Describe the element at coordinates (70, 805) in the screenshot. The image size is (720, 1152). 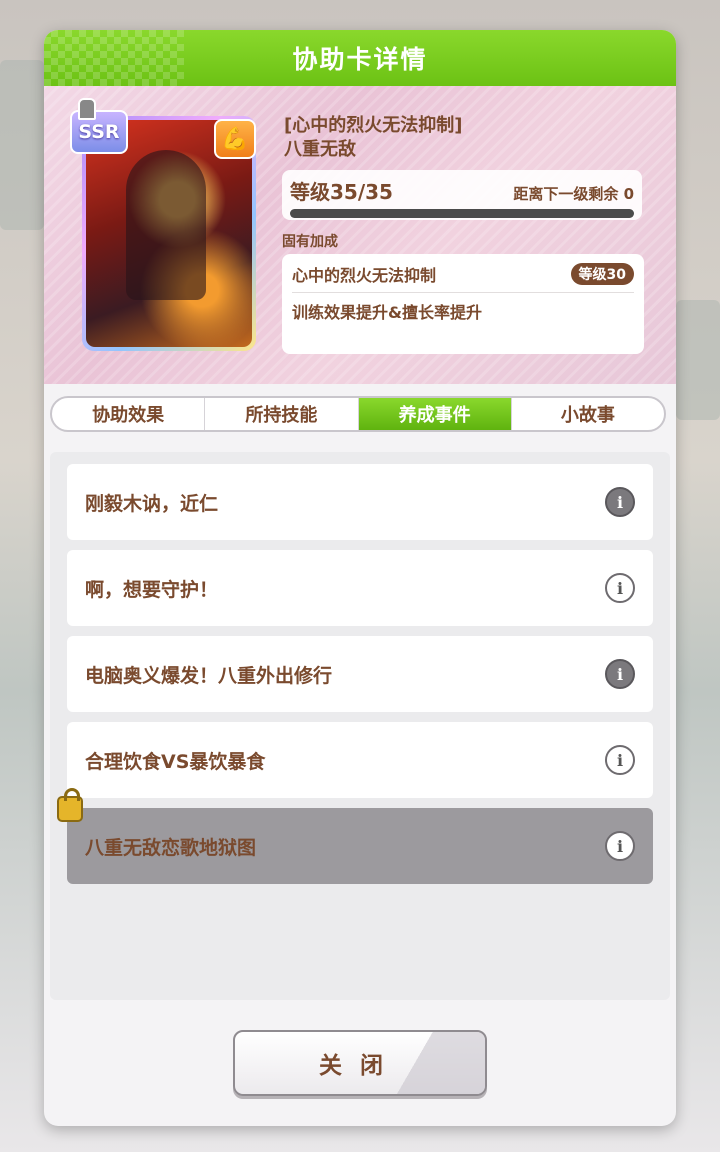
I see `lock-icon` at that location.